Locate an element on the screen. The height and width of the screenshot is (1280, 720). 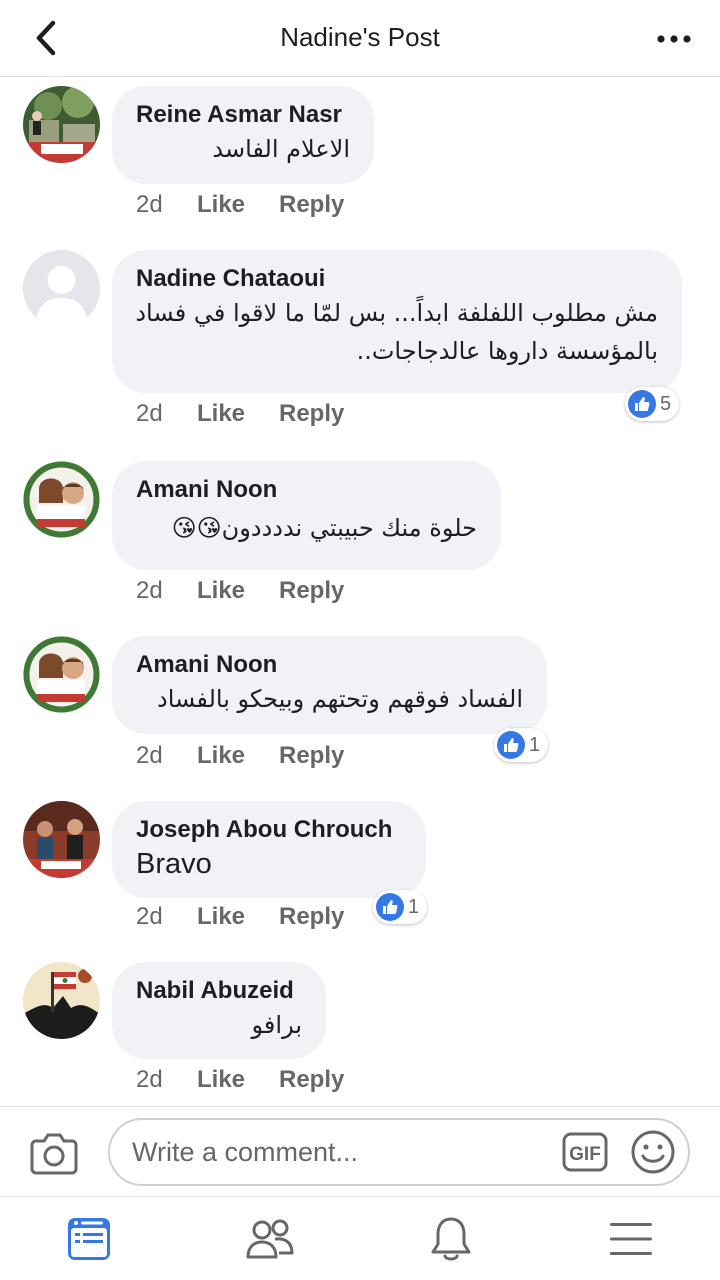
menu-icon is located at coordinates (631, 1239).